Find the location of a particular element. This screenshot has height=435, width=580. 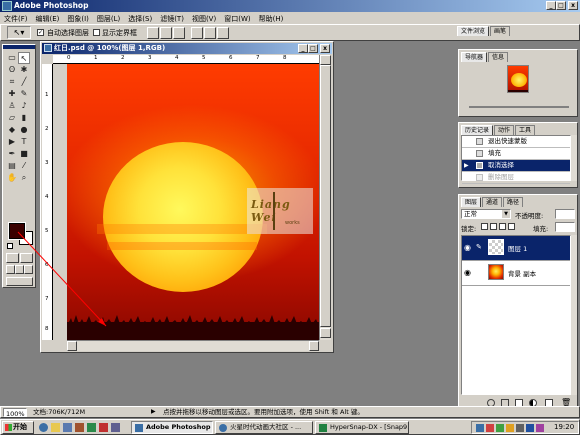

history-list: 退出快速蒙版 填充 ▶ 取消选择 删除图层 is located at coordinates (516, 159).